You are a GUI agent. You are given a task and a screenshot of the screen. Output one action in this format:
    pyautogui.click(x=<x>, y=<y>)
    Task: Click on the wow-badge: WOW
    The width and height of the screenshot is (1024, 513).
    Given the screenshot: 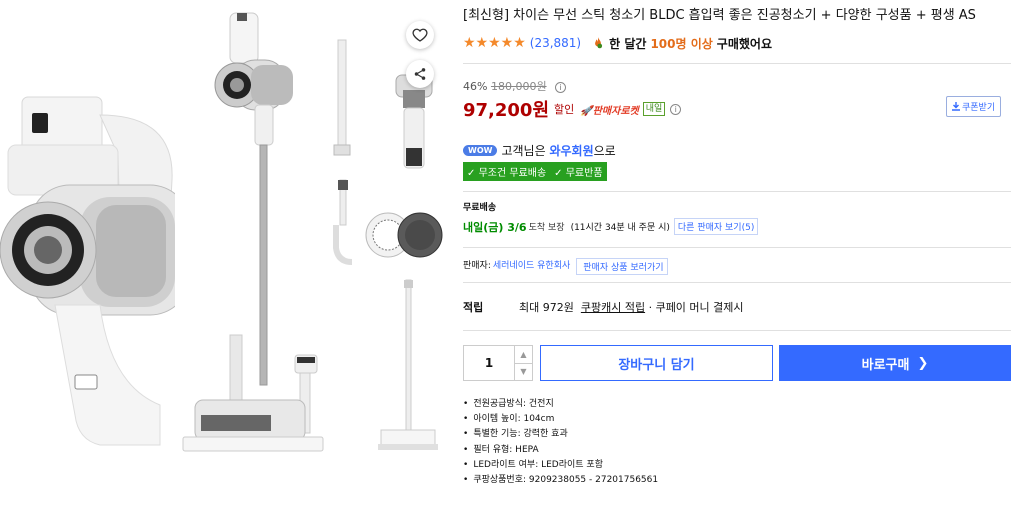 What is the action you would take?
    pyautogui.click(x=480, y=150)
    